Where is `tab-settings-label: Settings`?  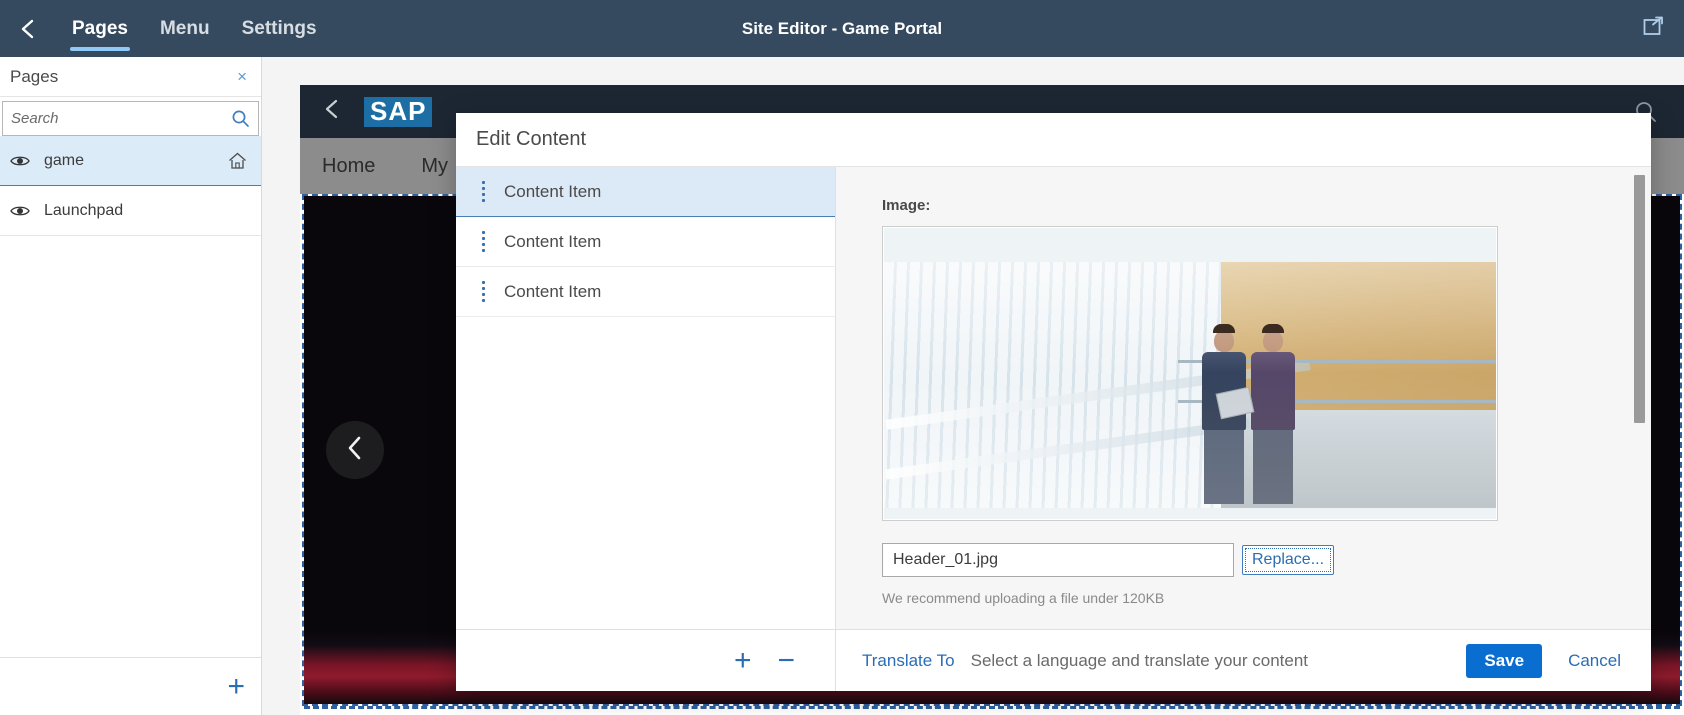
tab-settings-label: Settings is located at coordinates (279, 28).